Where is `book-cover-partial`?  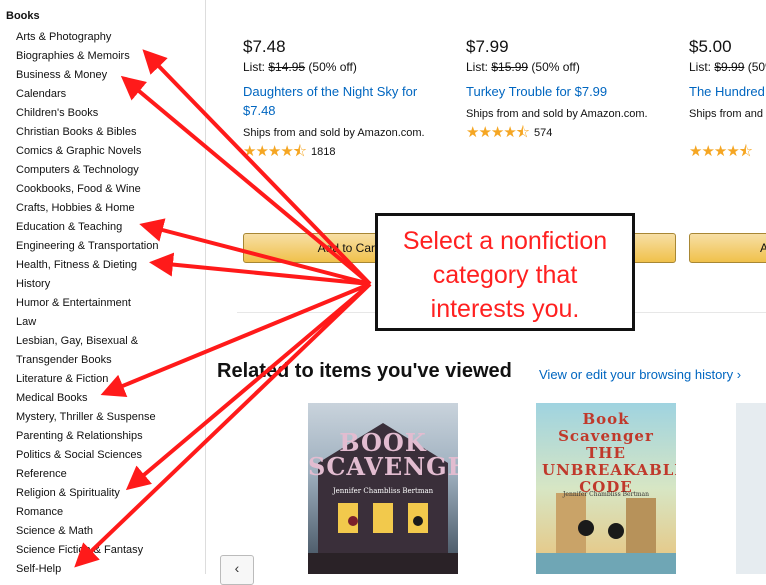
book-cover-partial is located at coordinates (751, 488).